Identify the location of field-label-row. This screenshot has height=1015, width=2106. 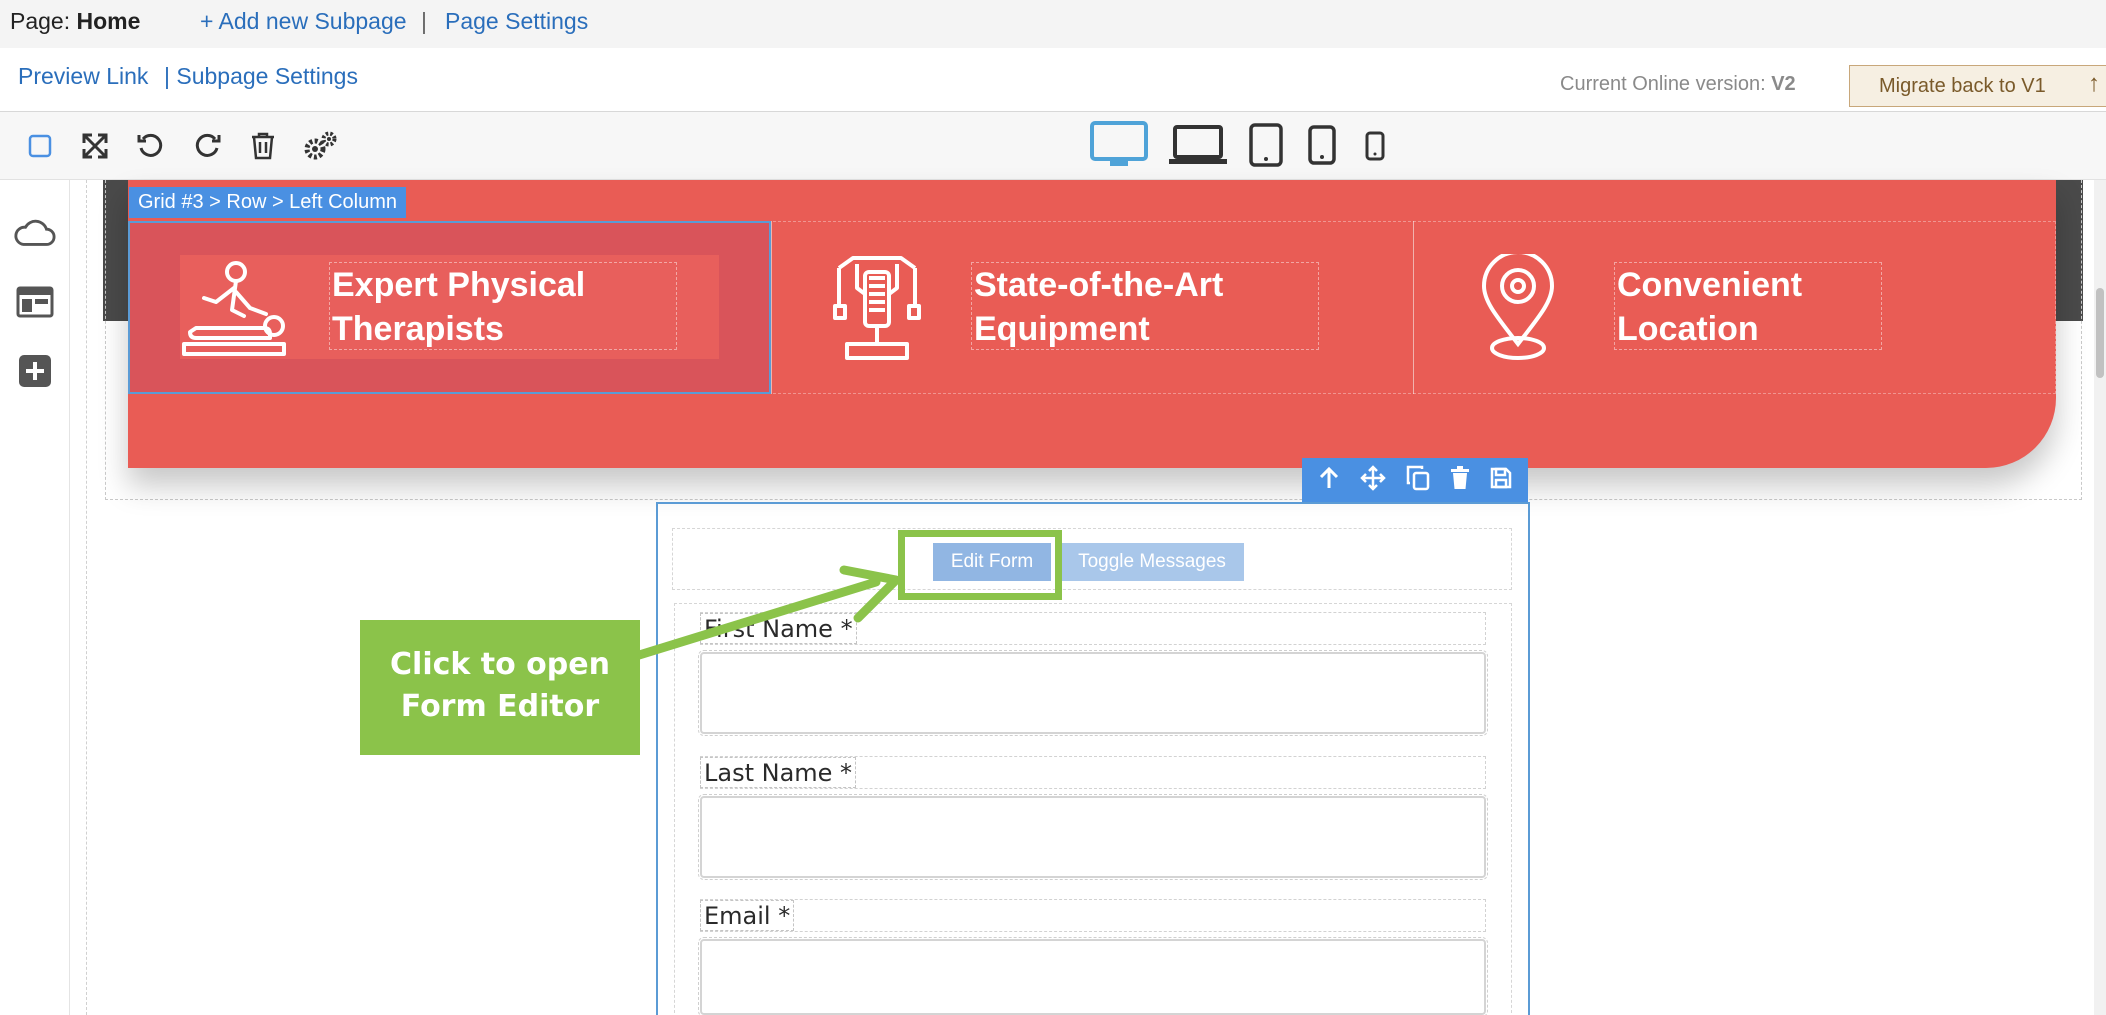
(1093, 915).